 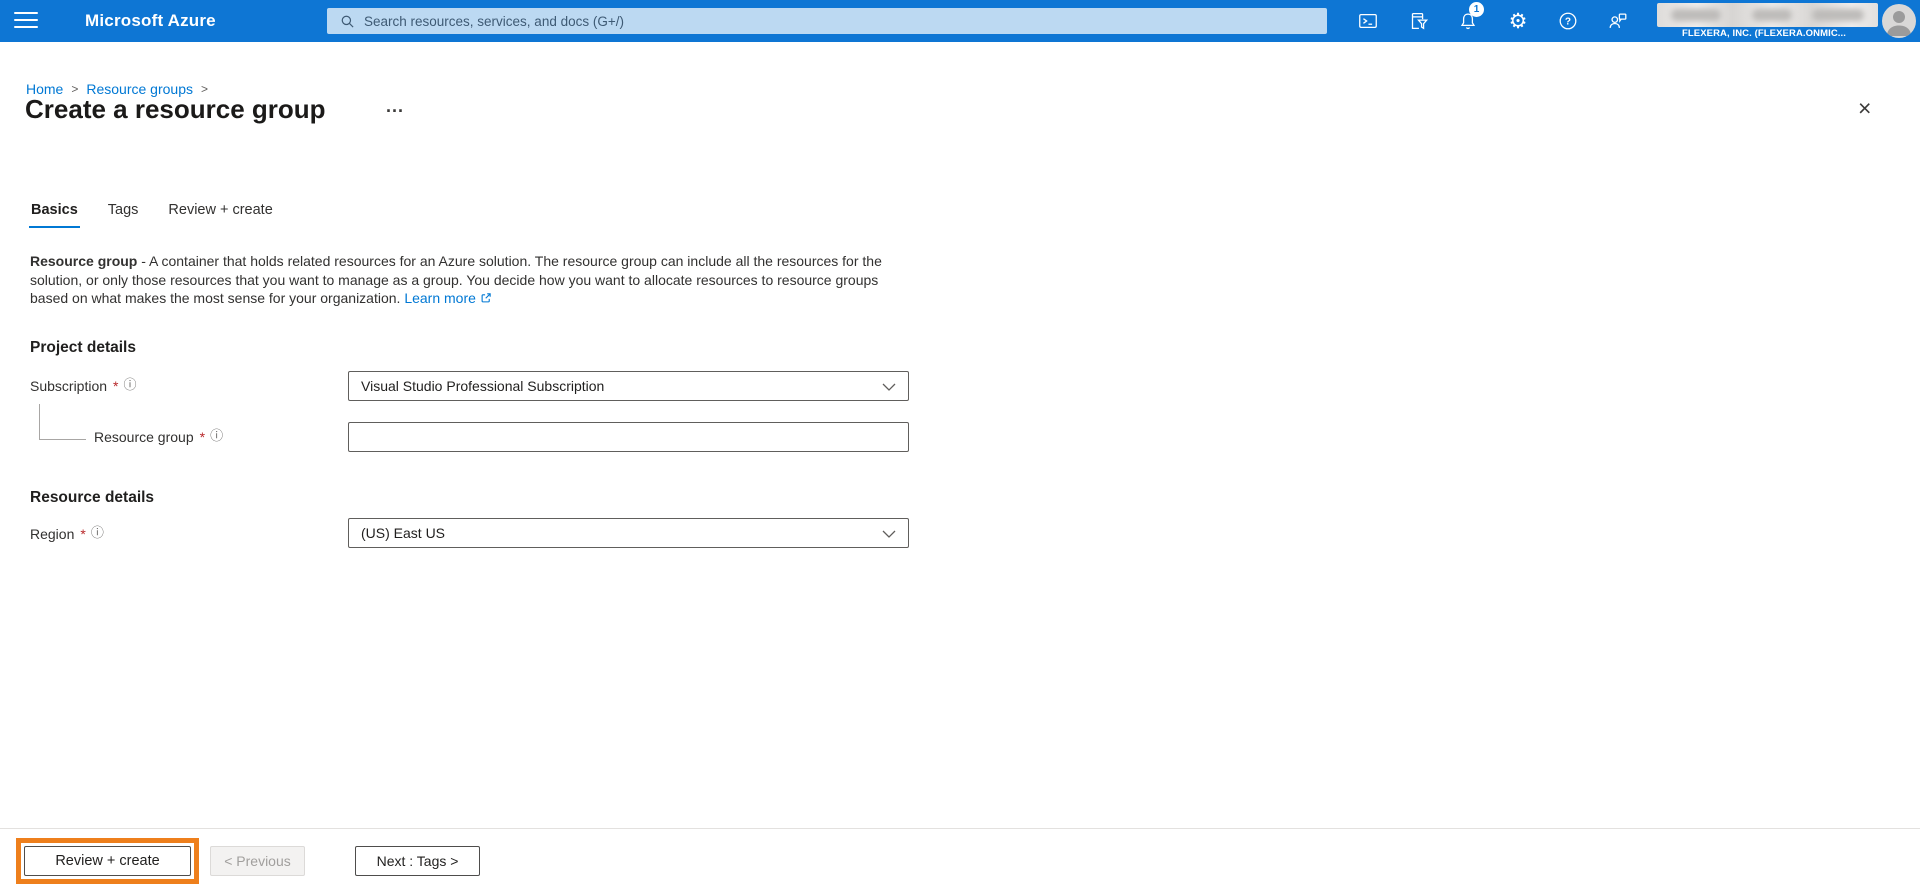 I want to click on tab-bar: Basics Tags Review + create, so click(x=152, y=215).